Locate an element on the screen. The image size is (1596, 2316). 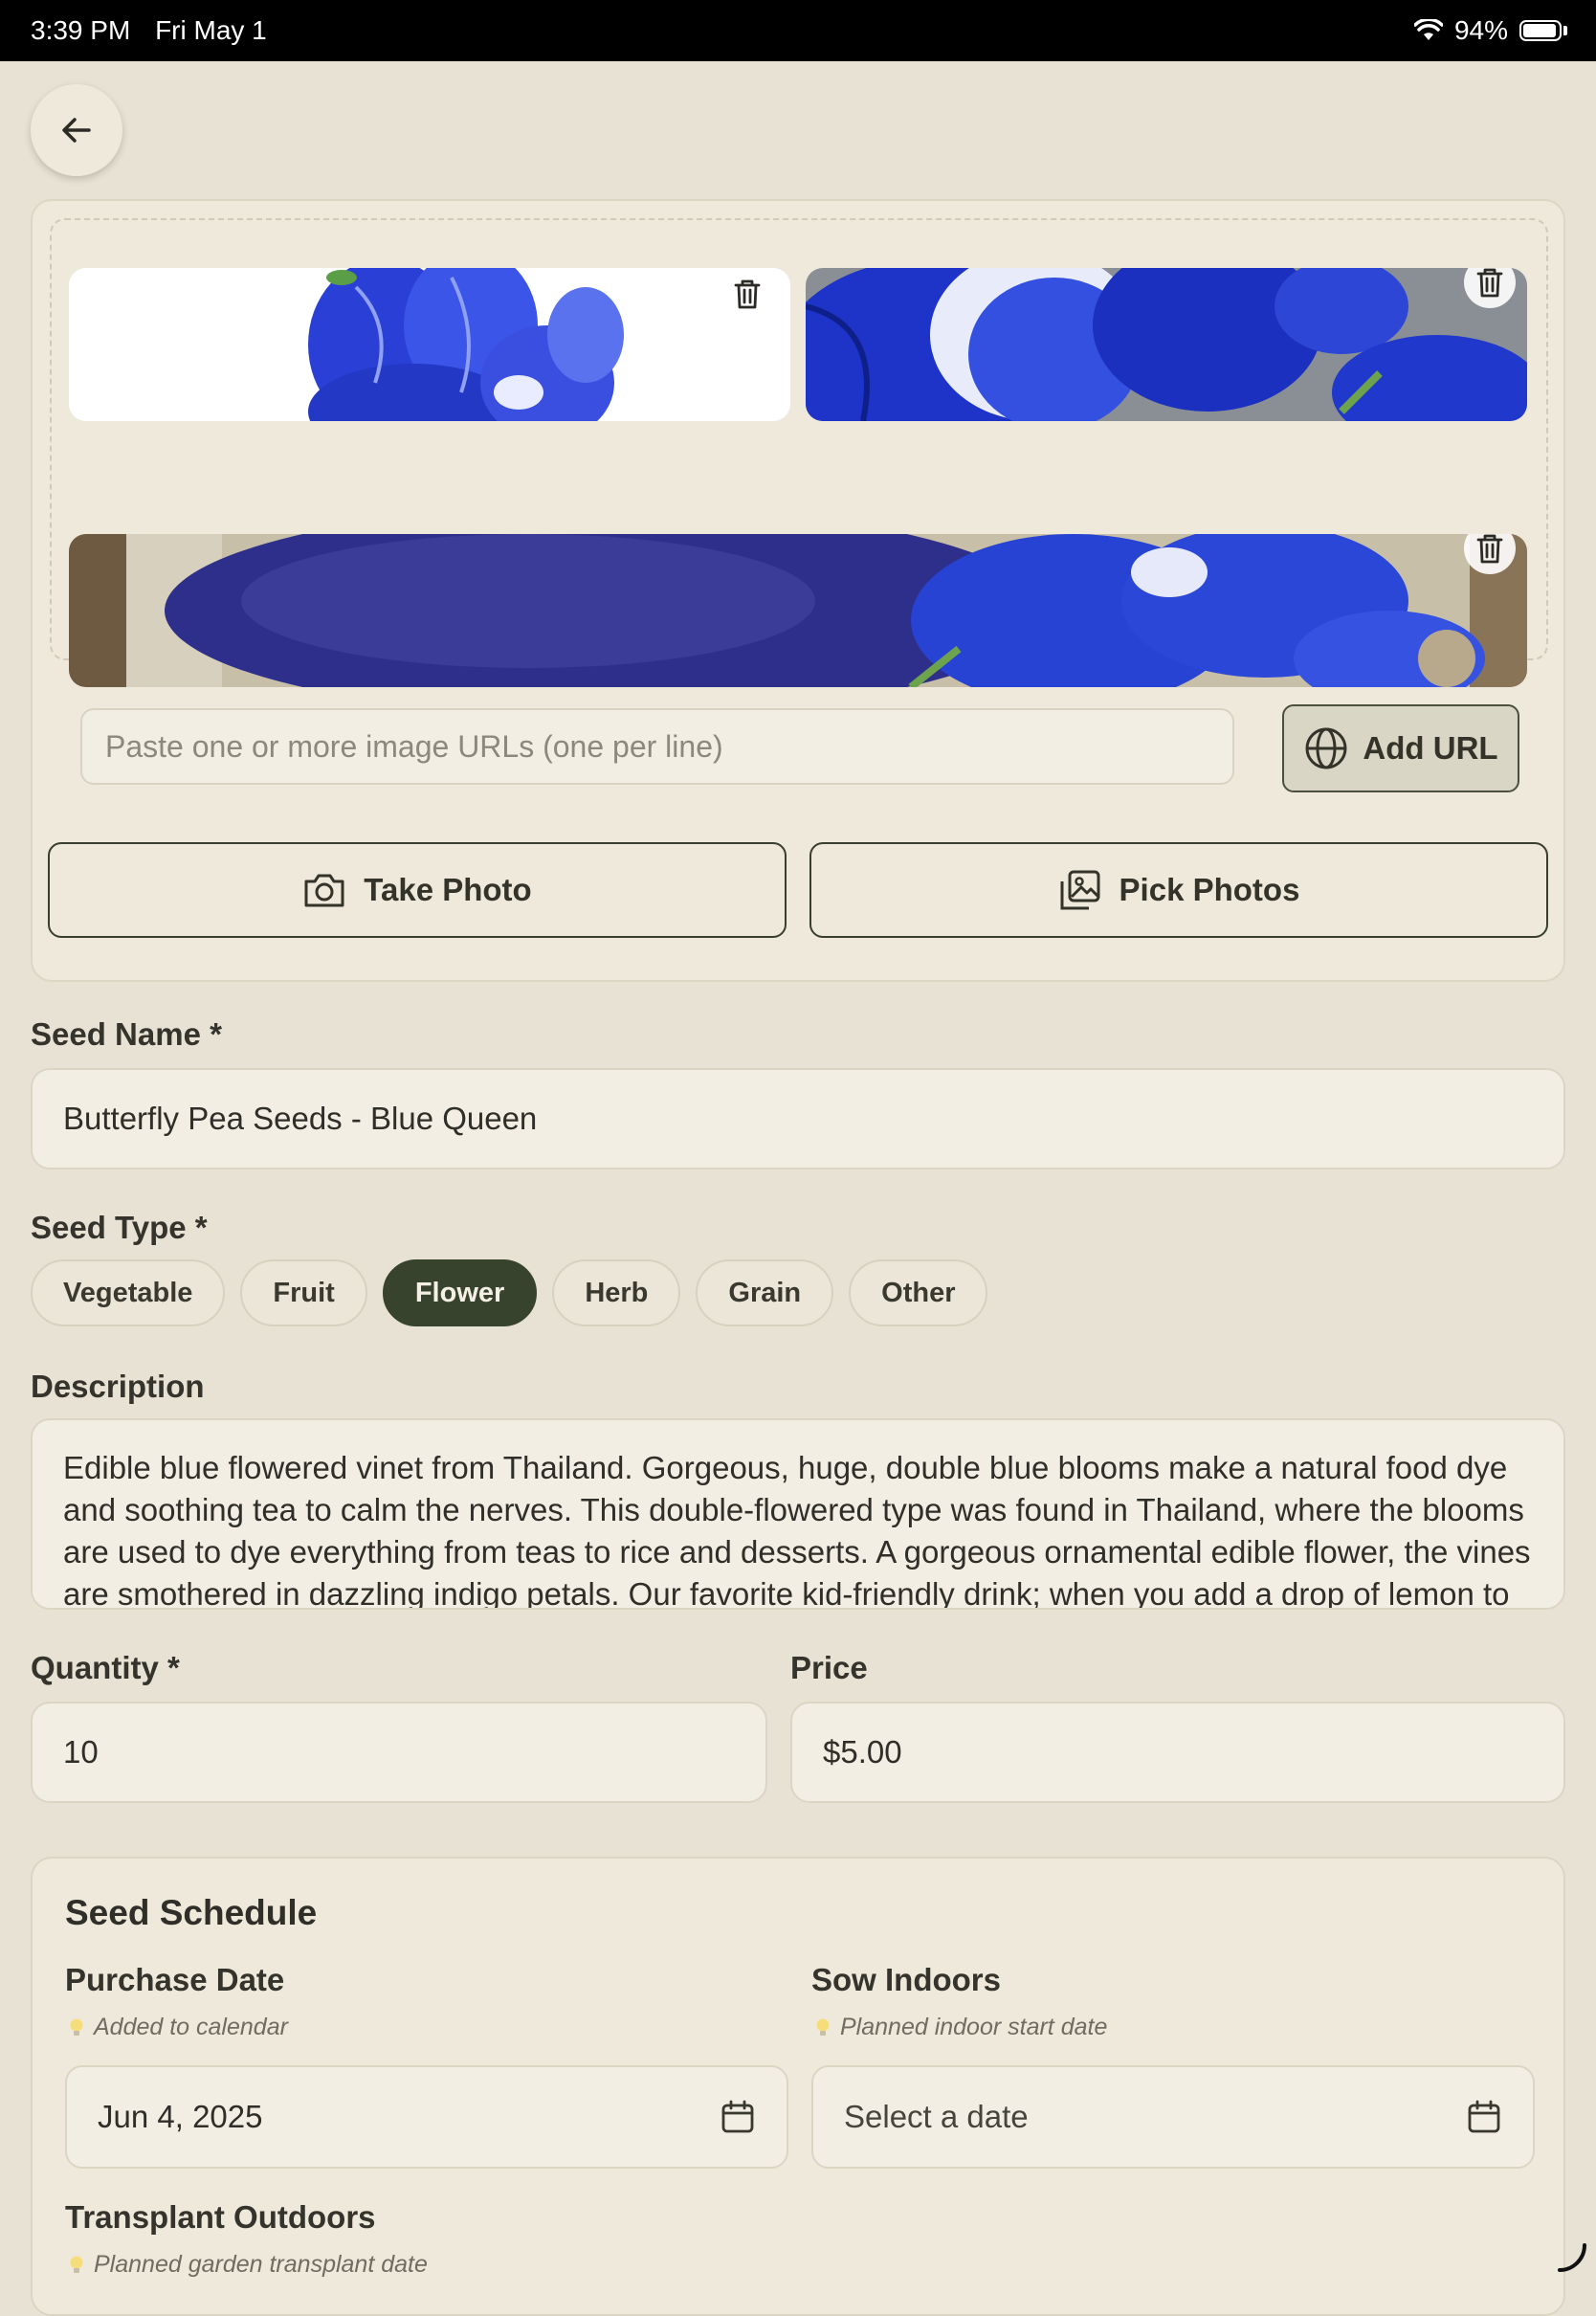
transplant-outdoors-label: Transplant Outdoors is located at coordinates (221, 2217).